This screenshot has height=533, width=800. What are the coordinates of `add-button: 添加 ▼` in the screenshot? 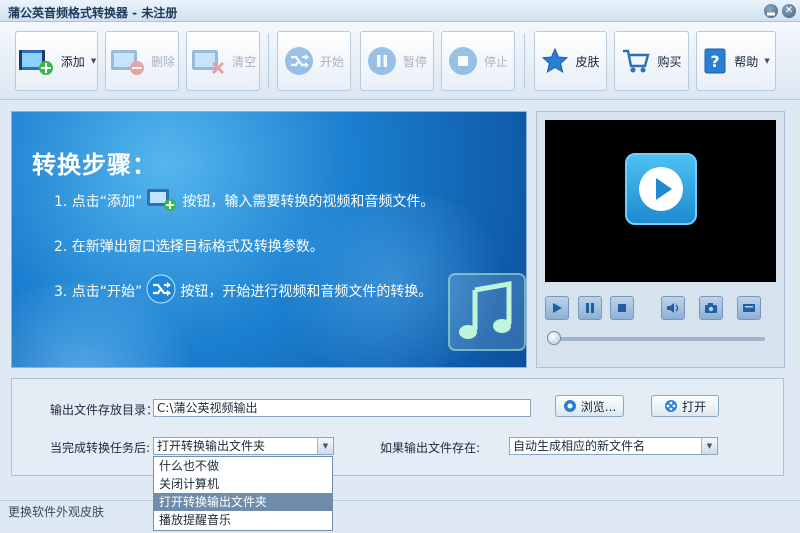 It's located at (56, 61).